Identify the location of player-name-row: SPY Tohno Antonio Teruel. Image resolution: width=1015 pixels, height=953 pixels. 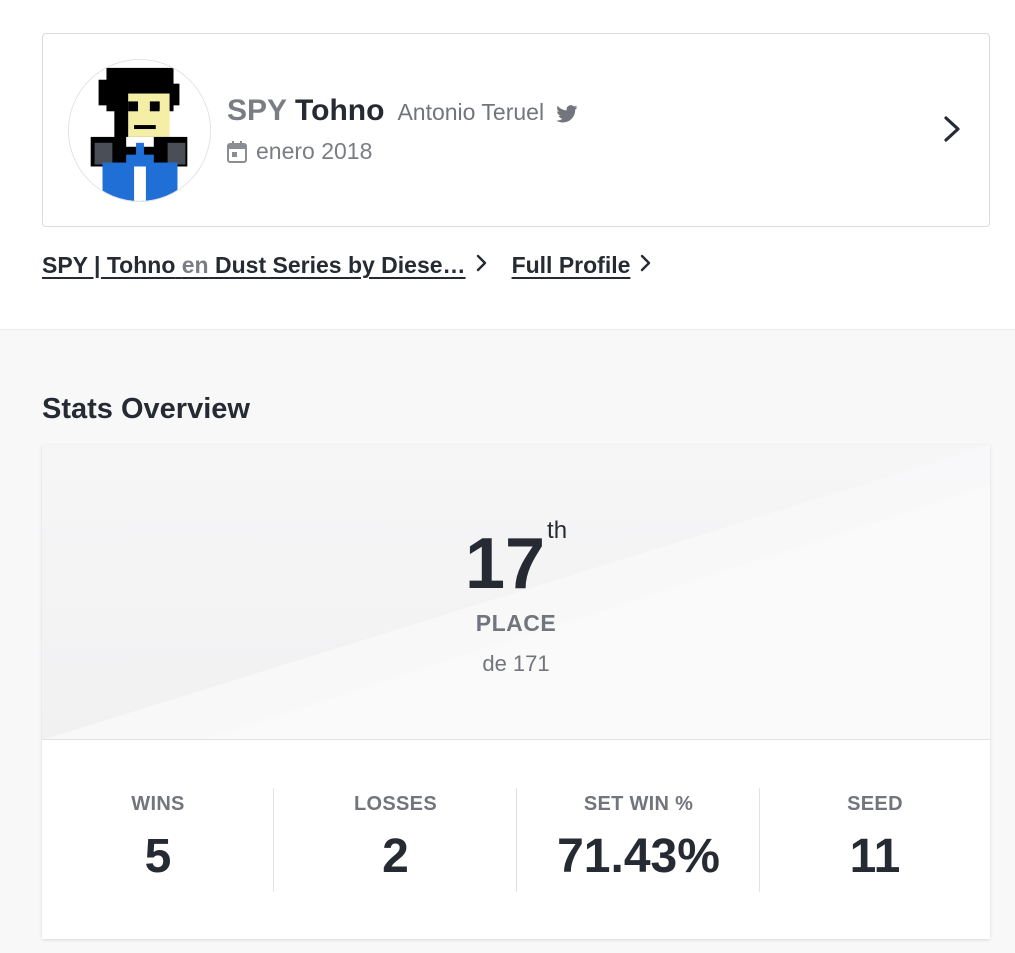
(402, 111).